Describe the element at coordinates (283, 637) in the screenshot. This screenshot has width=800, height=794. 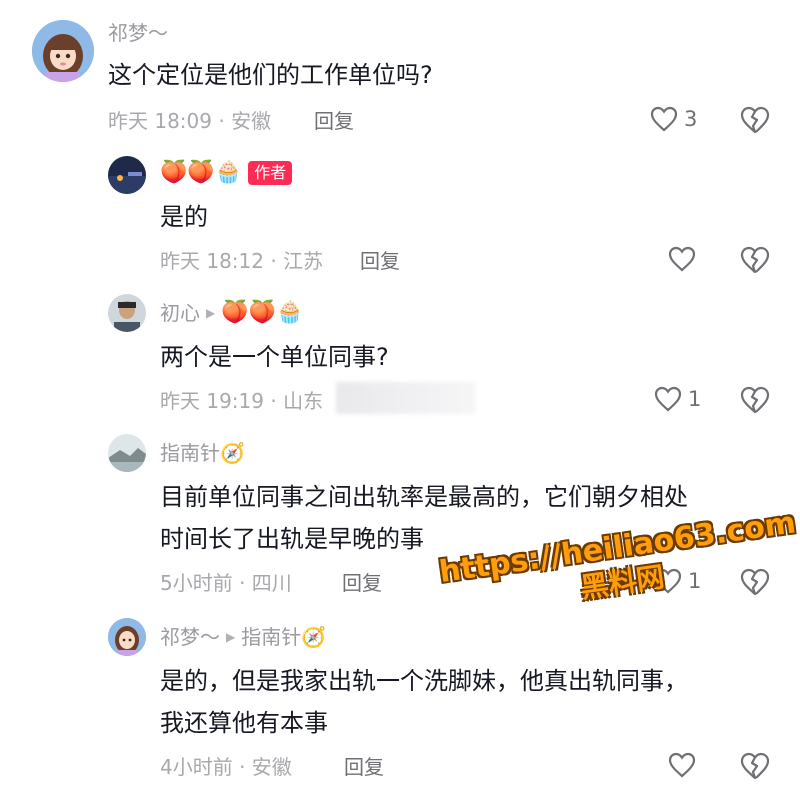
I see `reply-to-name: 指南针🧭` at that location.